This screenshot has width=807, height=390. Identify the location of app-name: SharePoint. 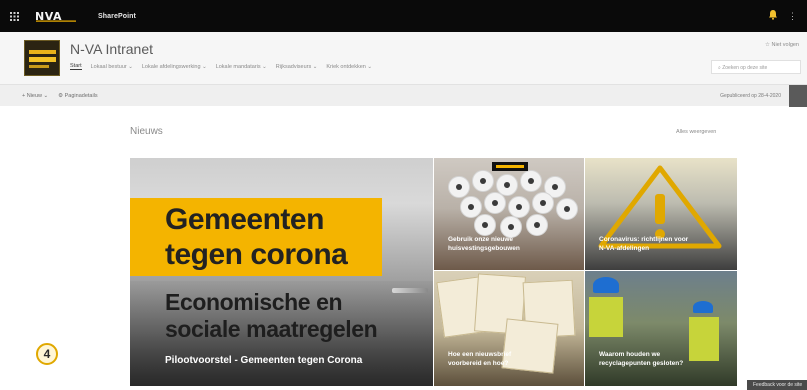
(117, 16).